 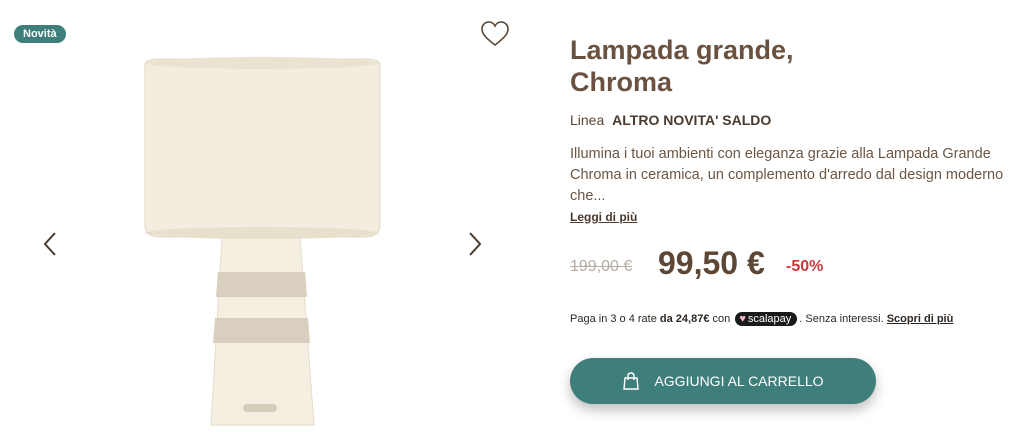 I want to click on product-line-value: ALTRO NOVITA' SALDO, so click(x=692, y=120).